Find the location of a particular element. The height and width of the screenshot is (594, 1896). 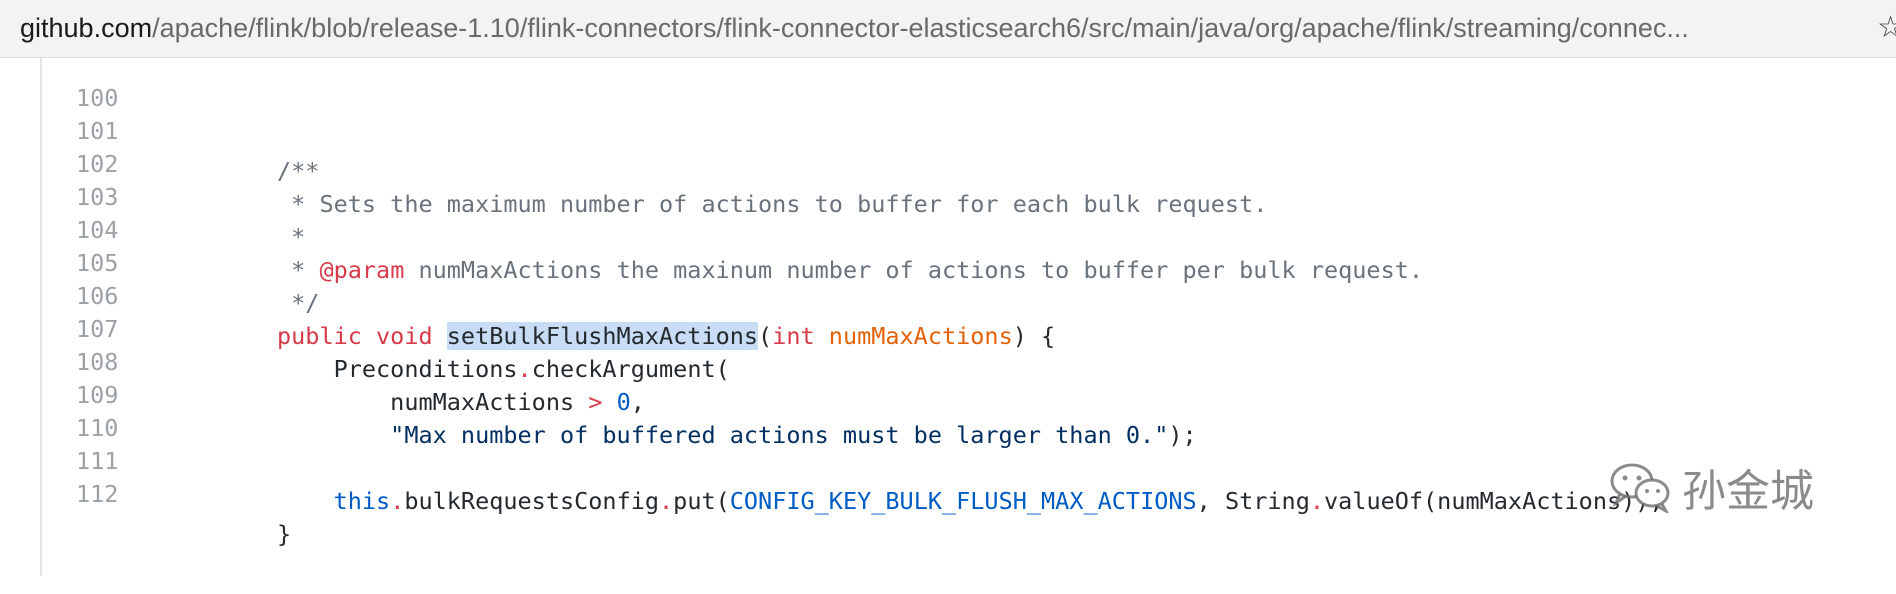

line-number: 112 is located at coordinates (100, 494).